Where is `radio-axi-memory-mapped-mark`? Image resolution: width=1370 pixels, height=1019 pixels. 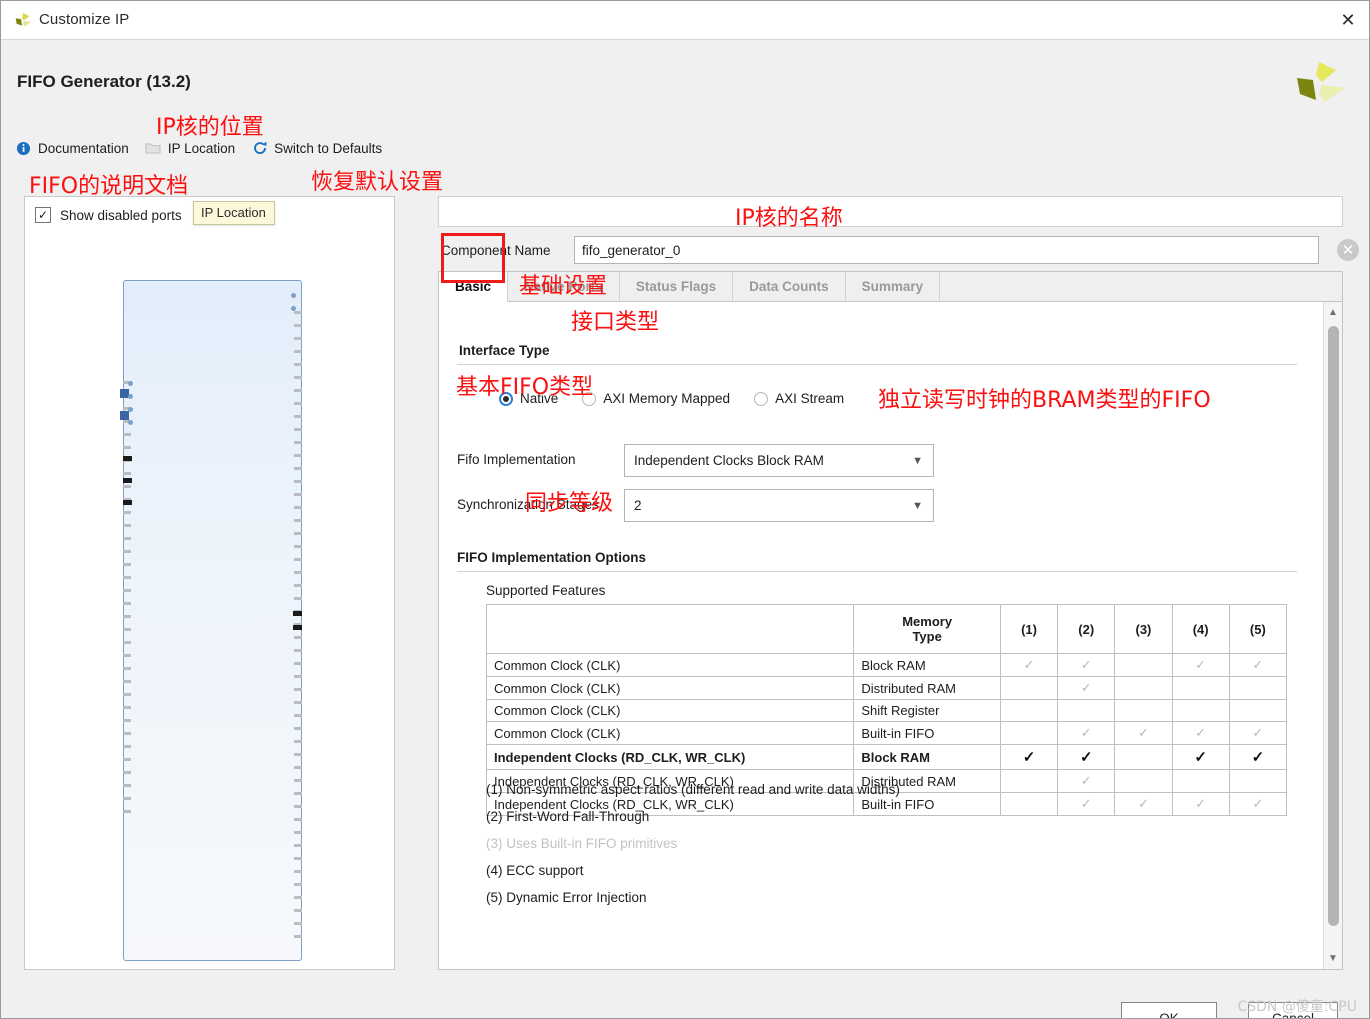
radio-axi-memory-mapped-mark is located at coordinates (589, 398).